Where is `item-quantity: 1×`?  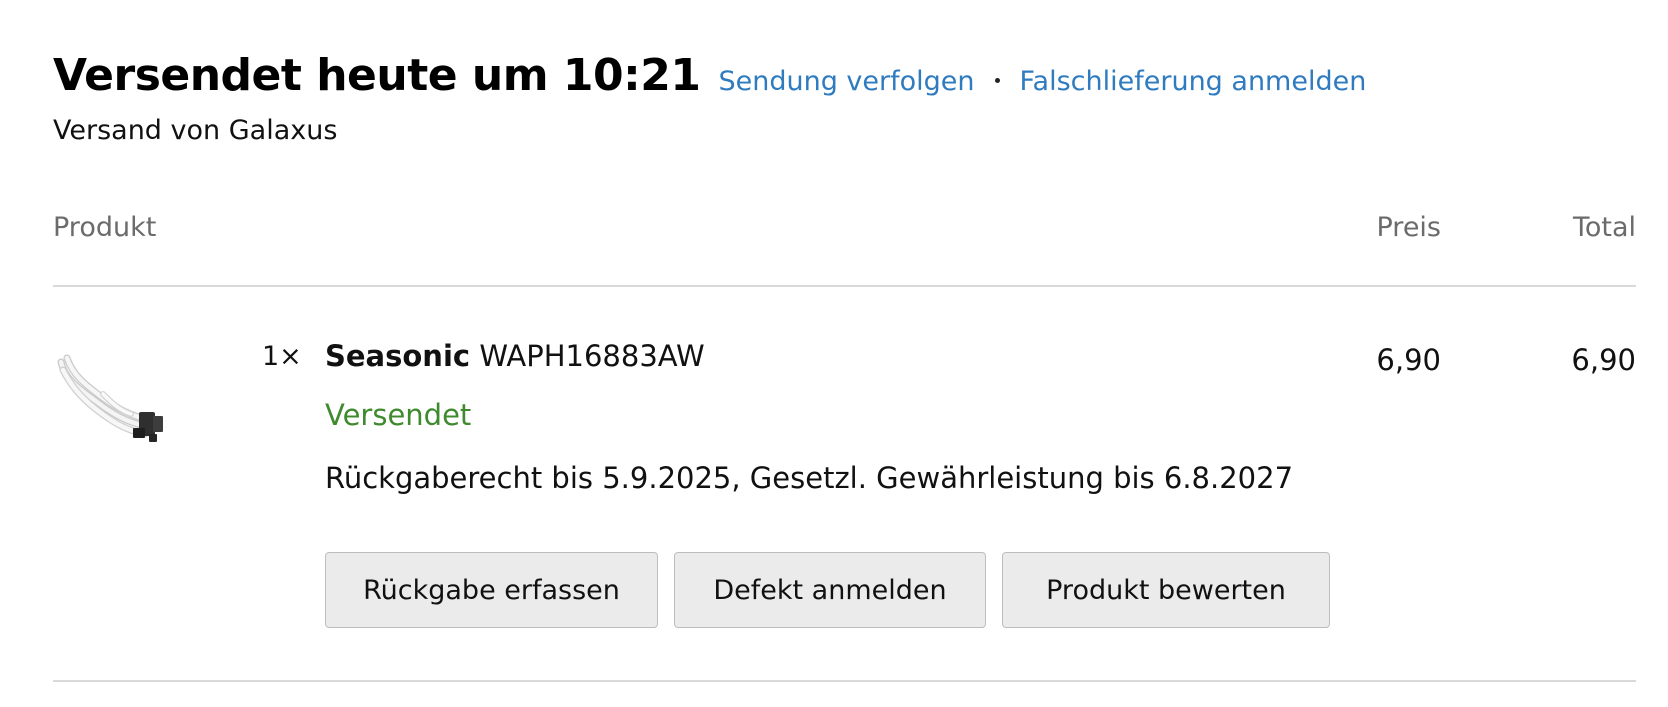 item-quantity: 1× is located at coordinates (282, 356).